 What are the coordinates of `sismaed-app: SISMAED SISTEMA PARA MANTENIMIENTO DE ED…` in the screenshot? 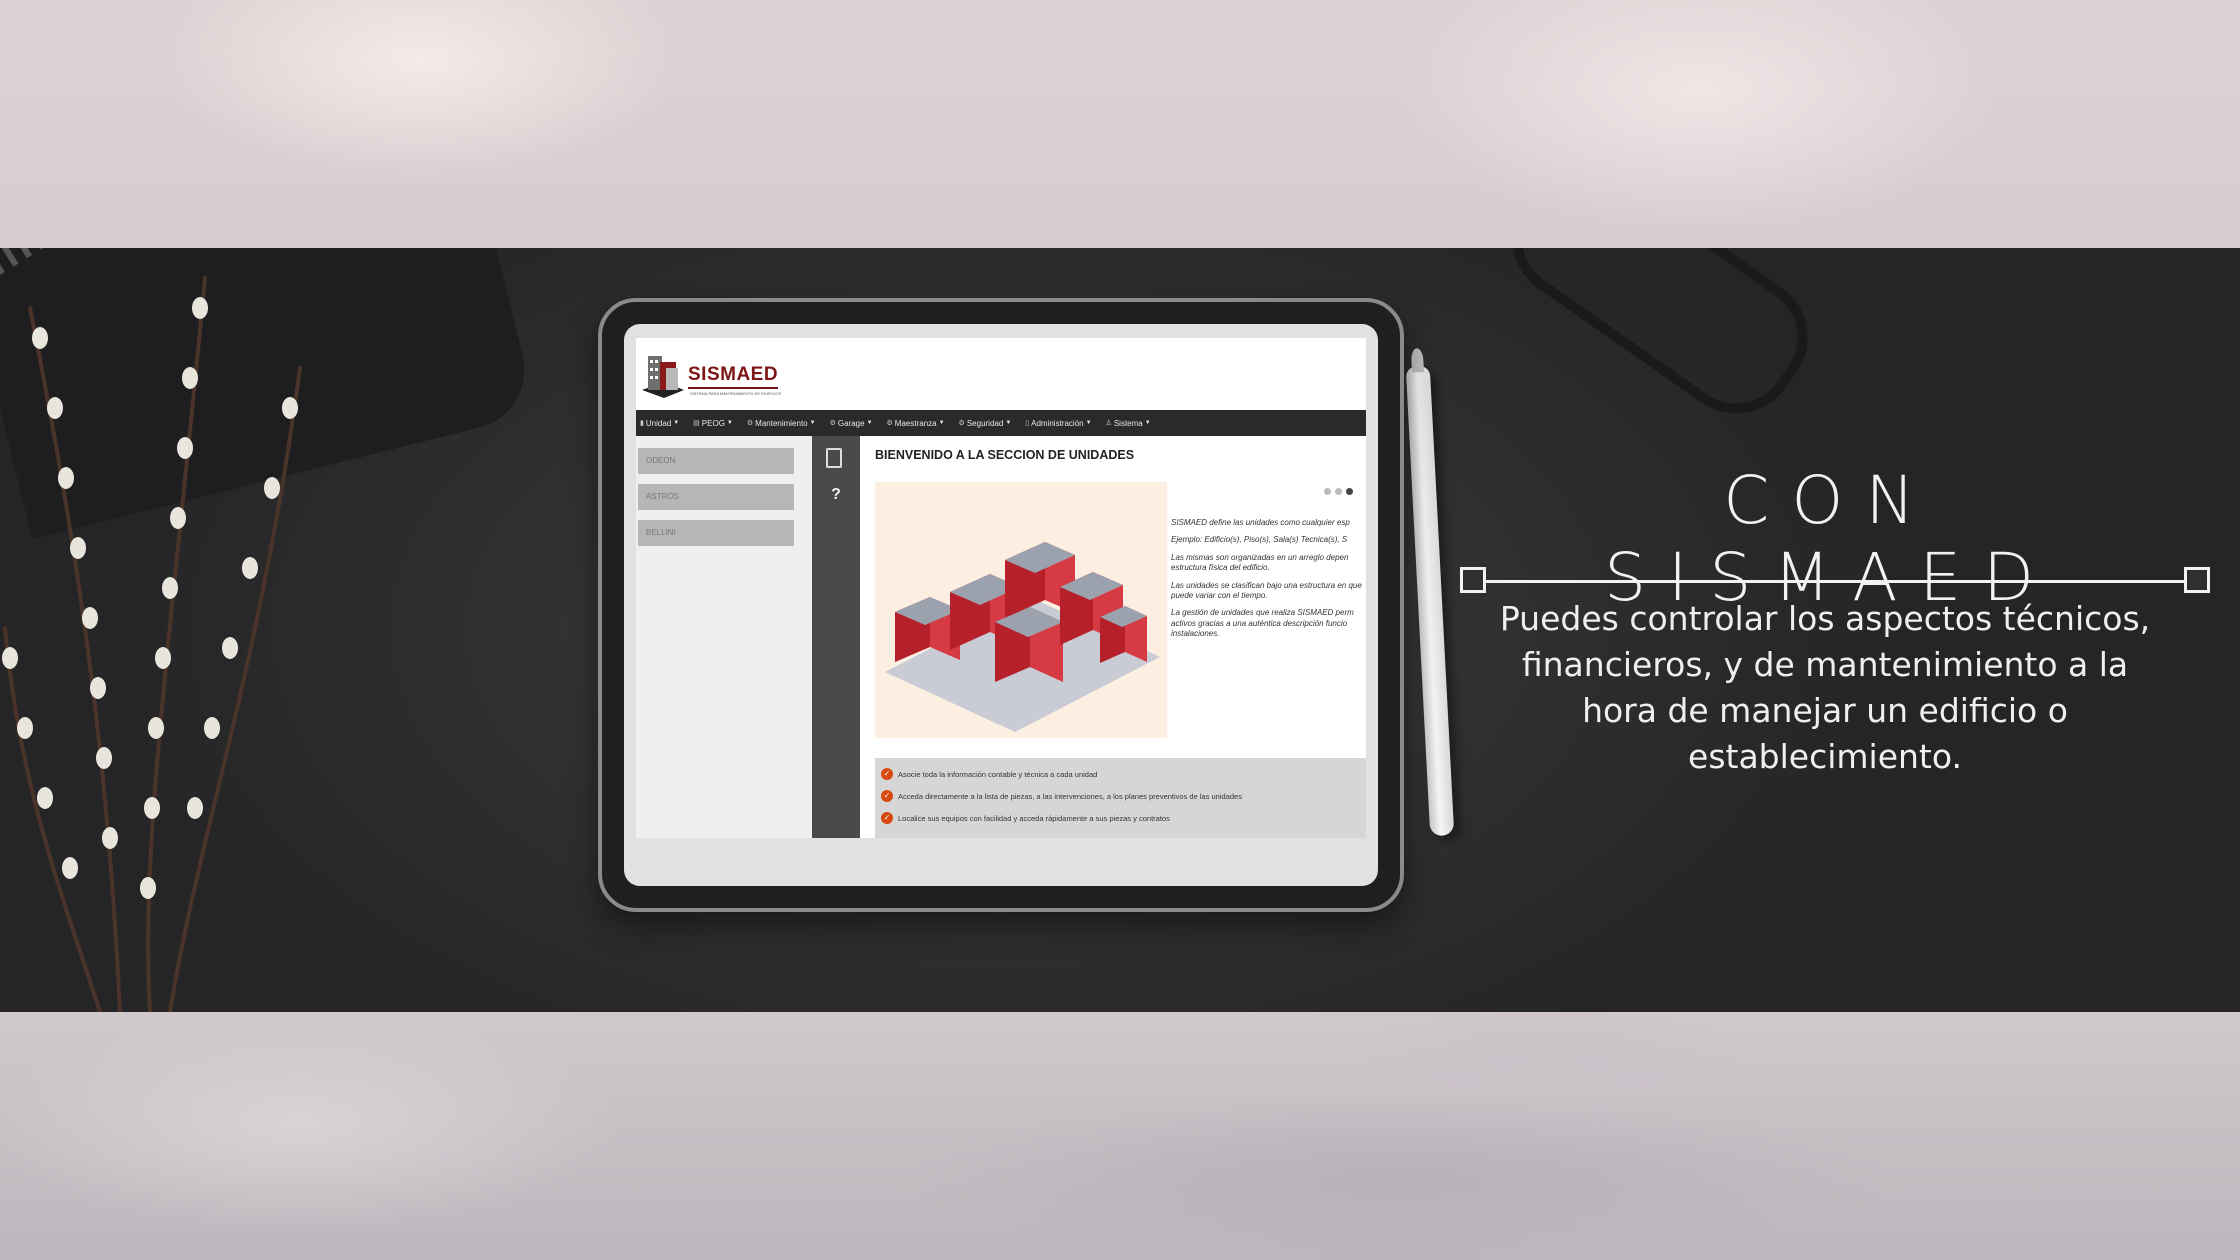 It's located at (1001, 588).